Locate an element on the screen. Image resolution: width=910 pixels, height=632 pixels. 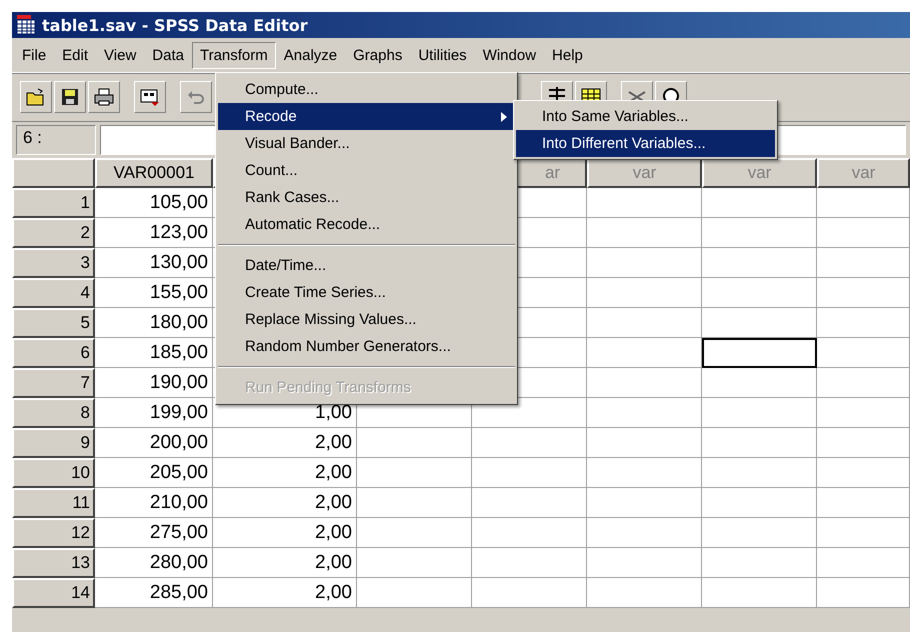
row-header: 12 is located at coordinates (53, 533).